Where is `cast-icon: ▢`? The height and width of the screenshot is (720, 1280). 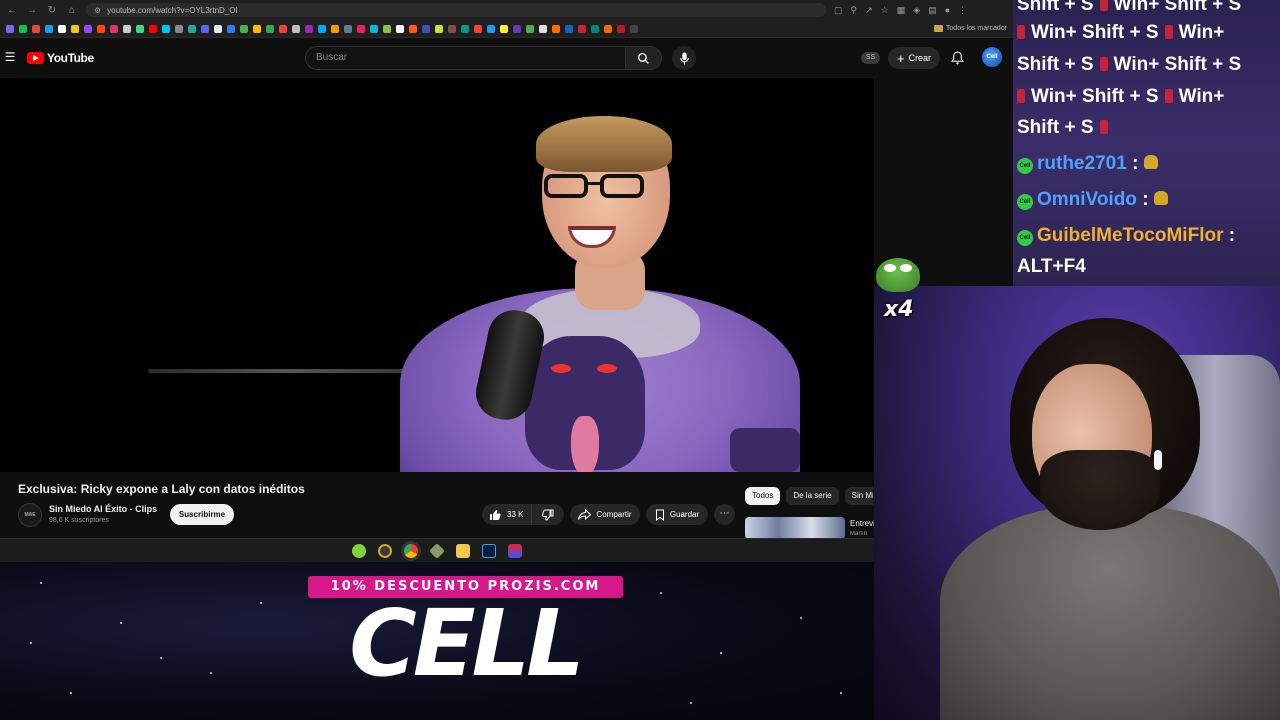
cast-icon: ▢ is located at coordinates (838, 10).